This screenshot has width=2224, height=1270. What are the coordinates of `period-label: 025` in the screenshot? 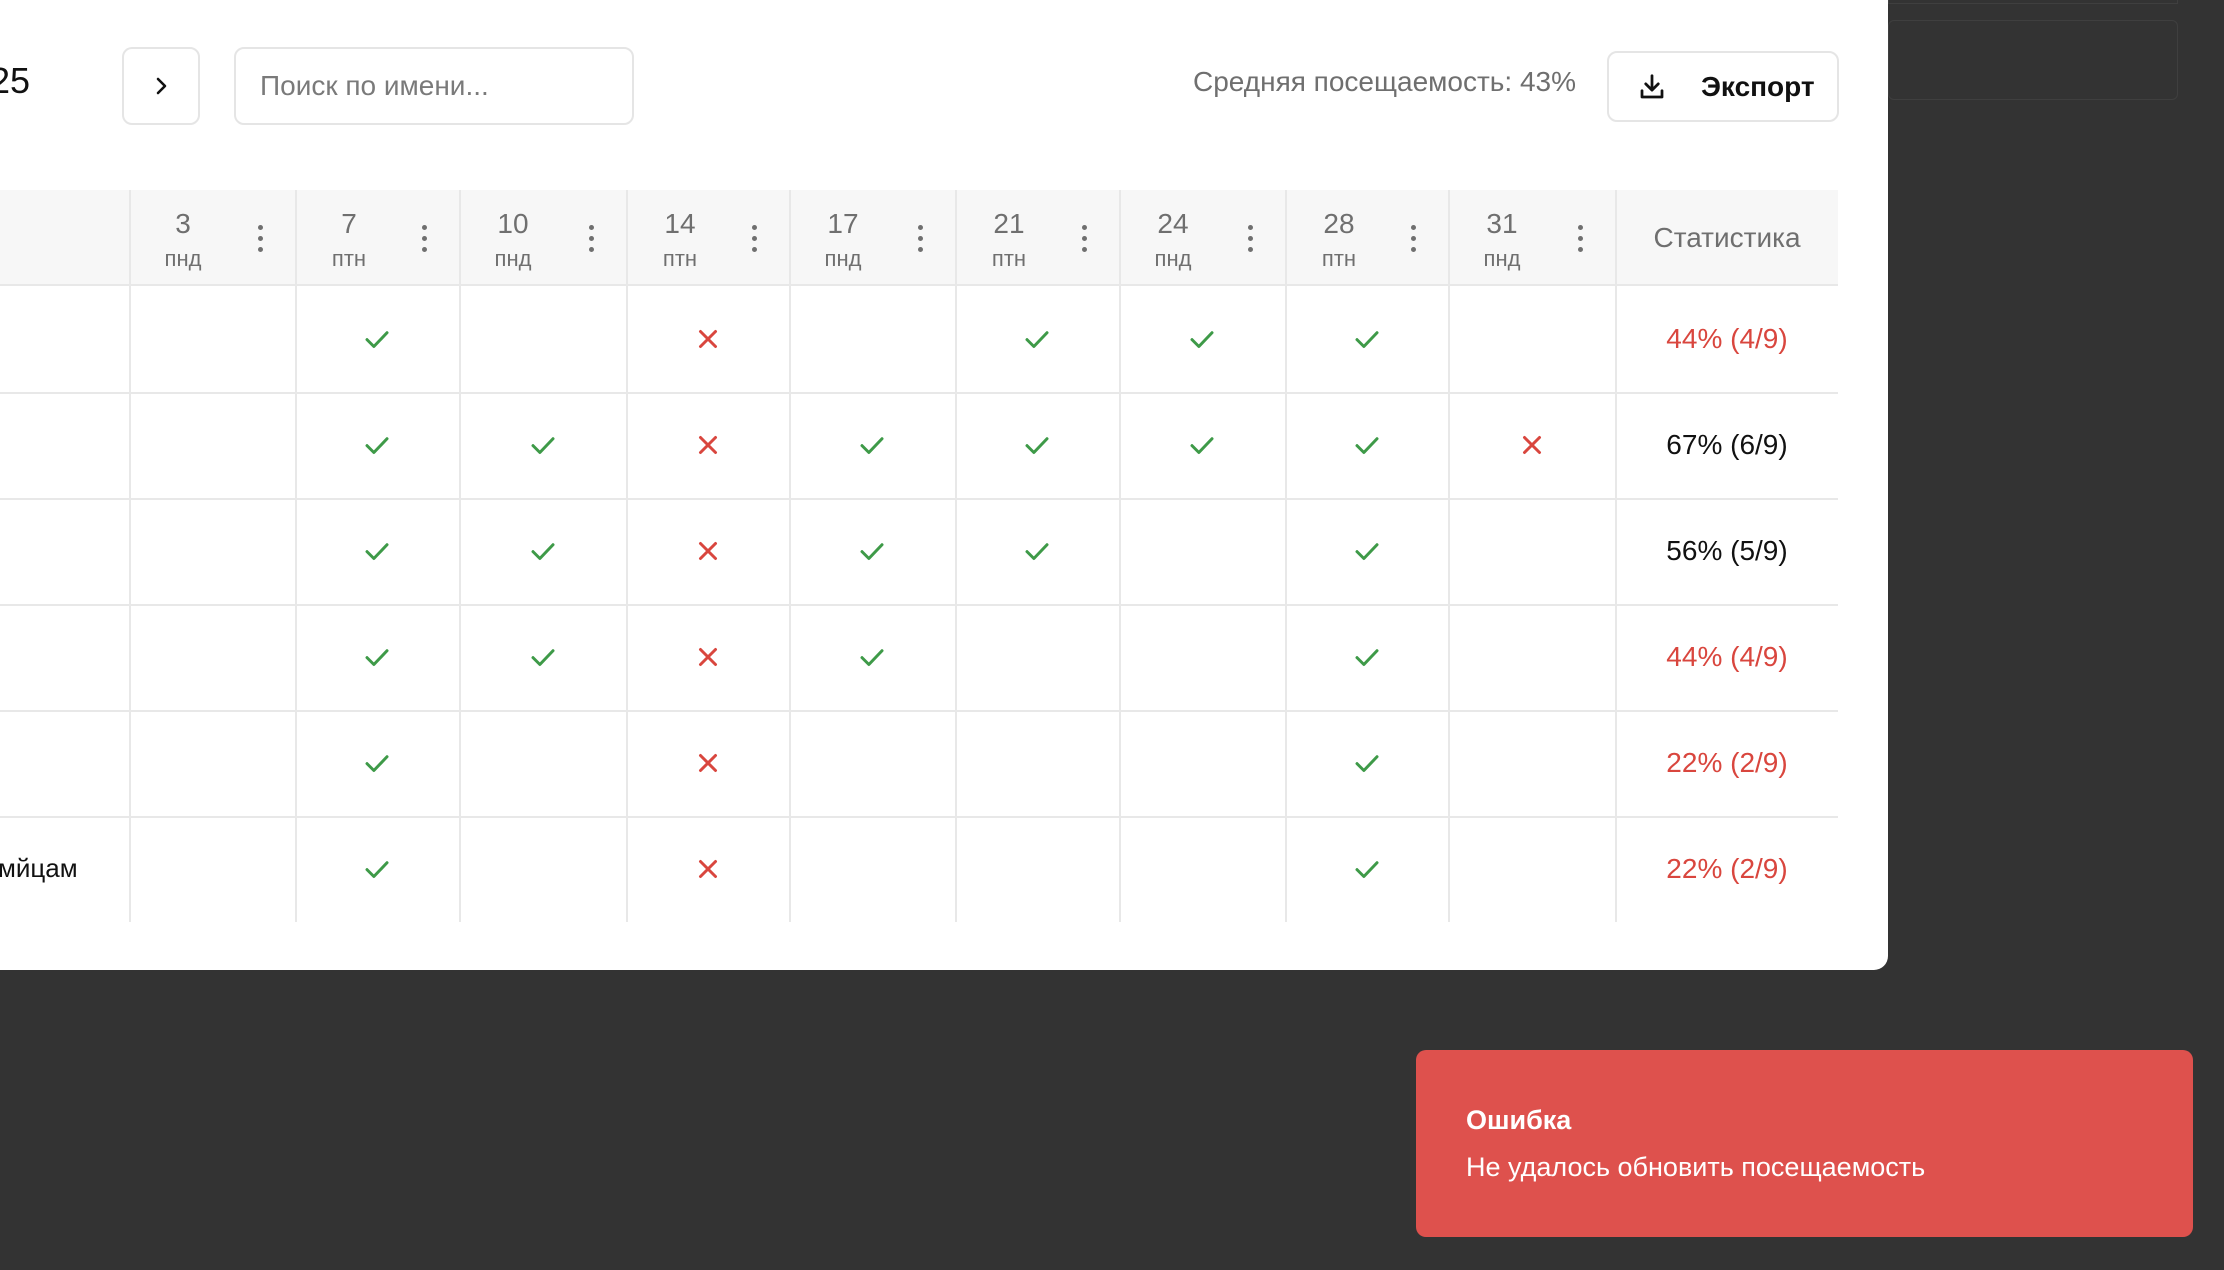 It's located at (15, 80).